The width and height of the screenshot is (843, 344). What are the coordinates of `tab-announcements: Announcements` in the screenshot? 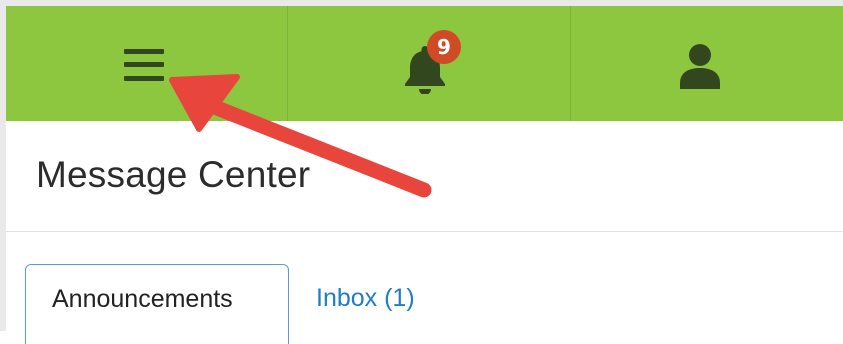 It's located at (157, 304).